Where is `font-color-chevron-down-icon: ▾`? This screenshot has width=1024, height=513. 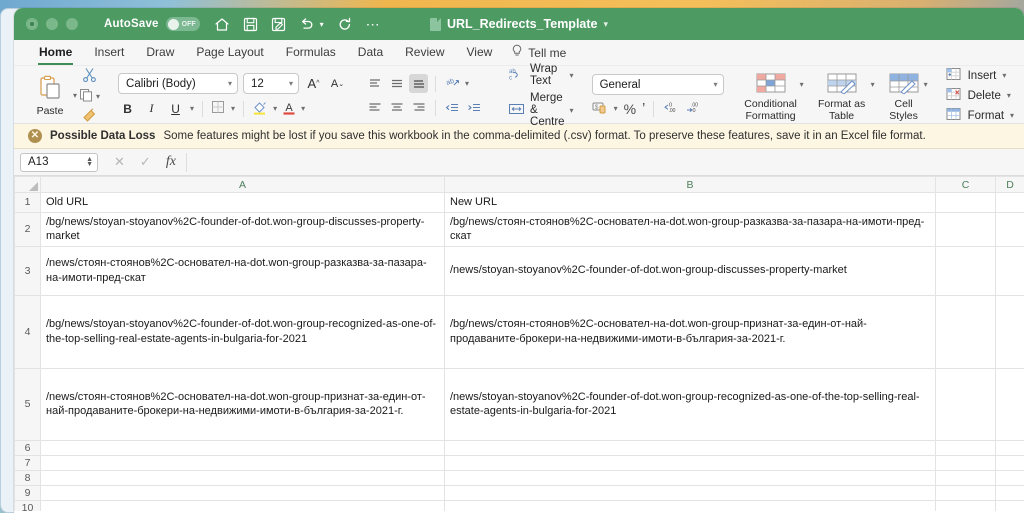 font-color-chevron-down-icon: ▾ is located at coordinates (303, 108).